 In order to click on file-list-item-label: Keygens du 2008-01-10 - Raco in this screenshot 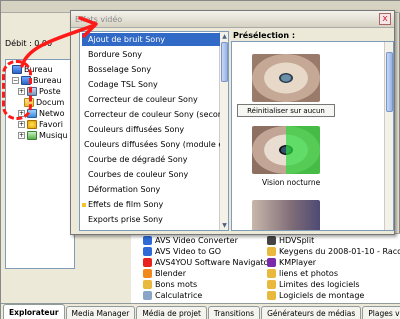, I will do `click(339, 251)`.